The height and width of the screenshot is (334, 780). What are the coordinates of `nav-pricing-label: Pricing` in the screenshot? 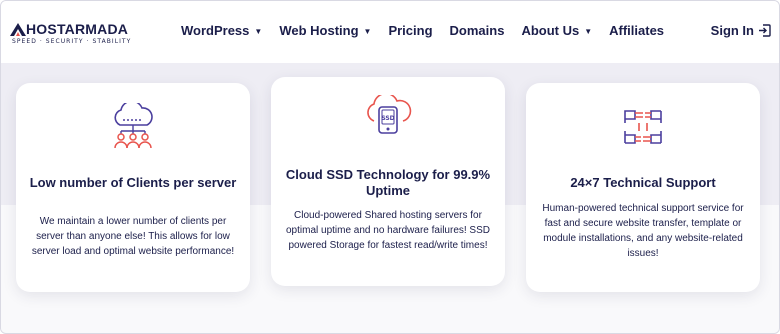 It's located at (410, 30).